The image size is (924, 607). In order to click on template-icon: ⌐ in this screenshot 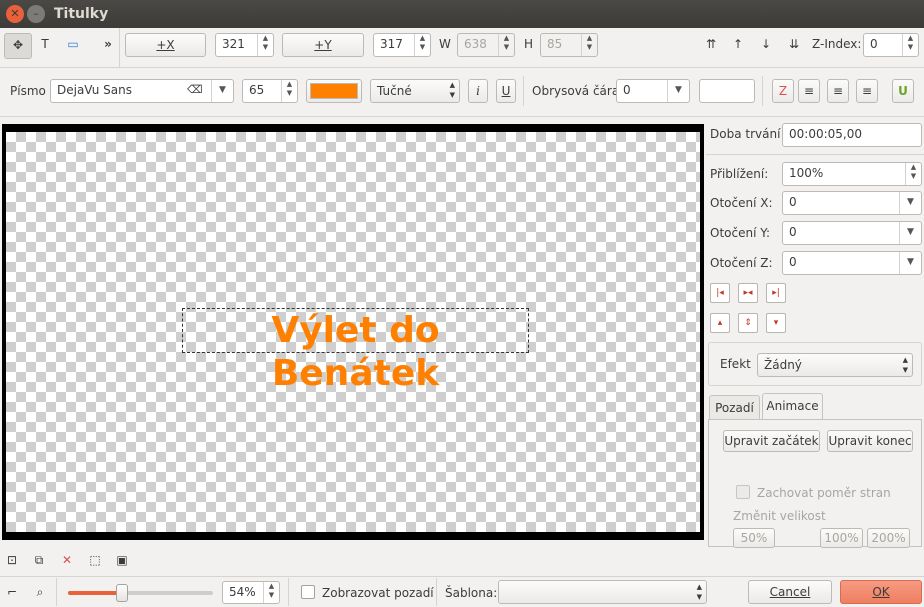, I will do `click(12, 592)`.